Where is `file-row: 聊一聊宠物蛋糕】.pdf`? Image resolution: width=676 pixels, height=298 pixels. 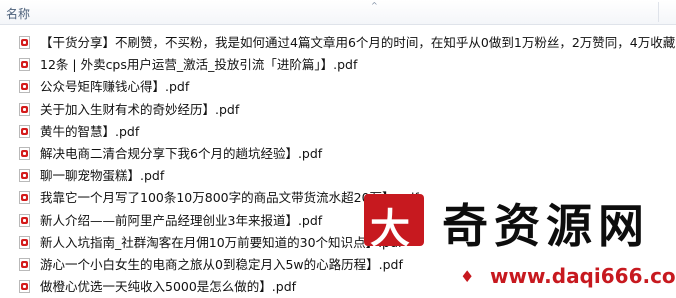 file-row: 聊一聊宠物蛋糕】.pdf is located at coordinates (338, 176).